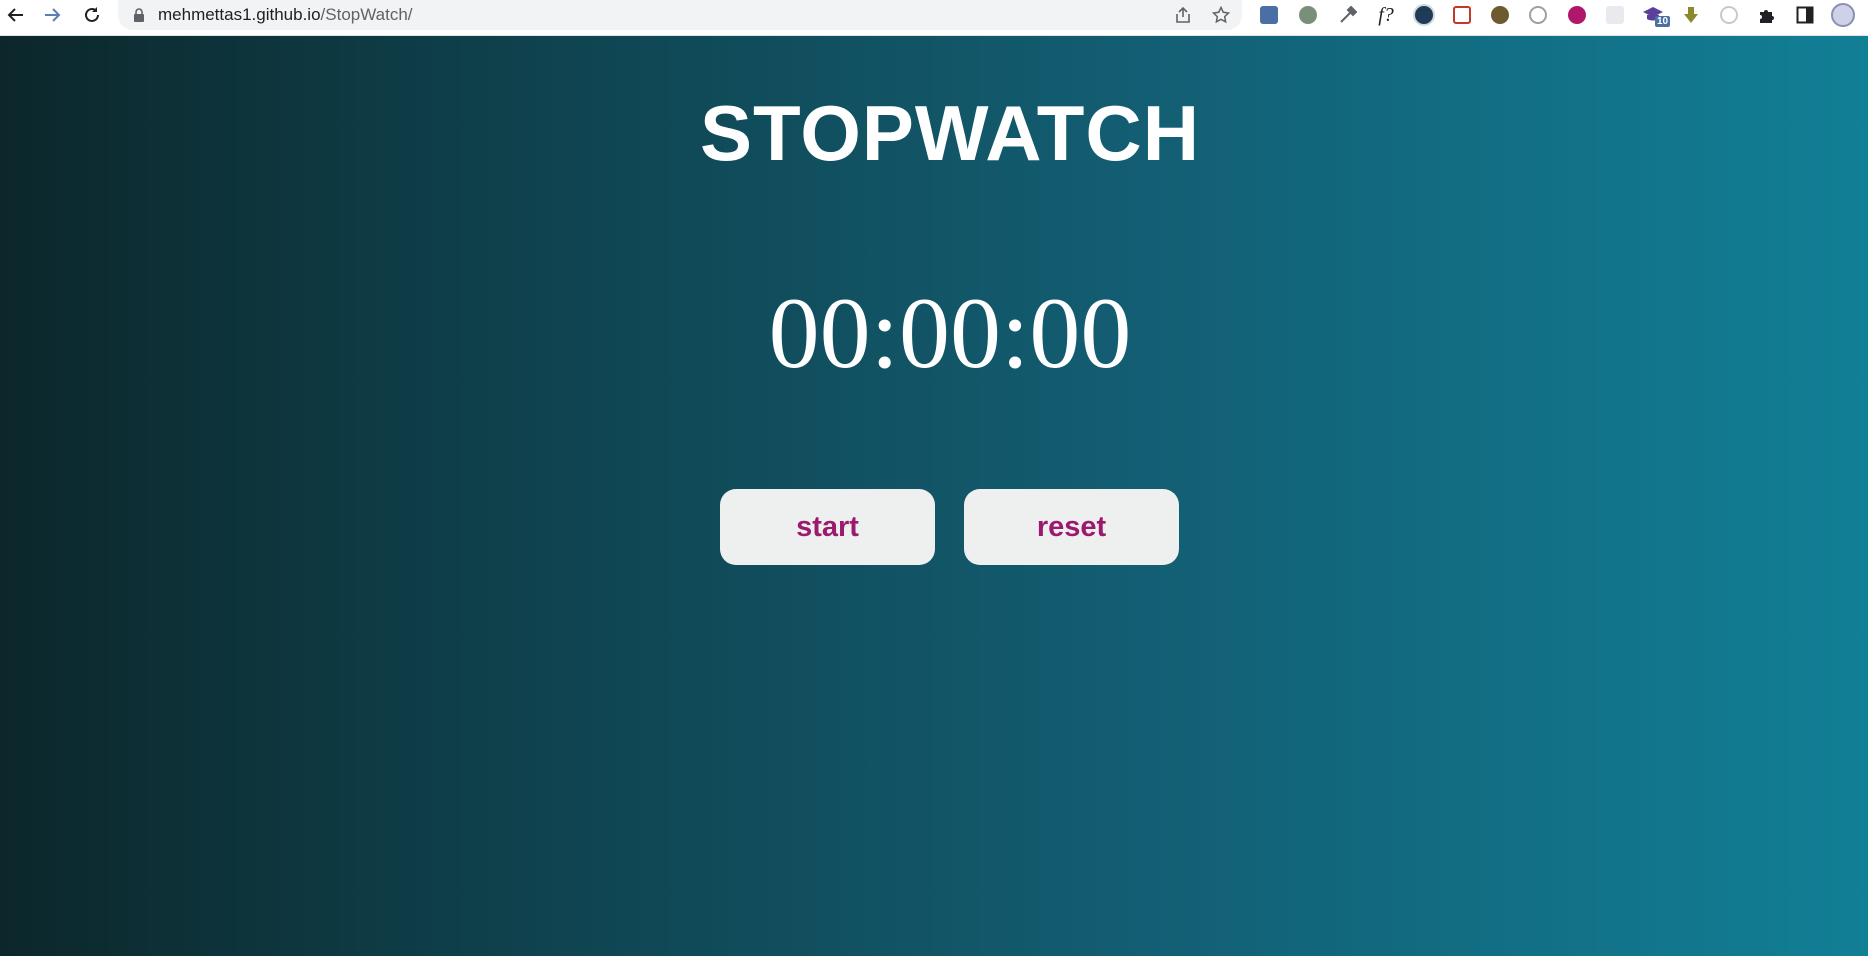 This screenshot has height=956, width=1868. Describe the element at coordinates (1577, 15) in the screenshot. I see `pink-face-extension-icon` at that location.